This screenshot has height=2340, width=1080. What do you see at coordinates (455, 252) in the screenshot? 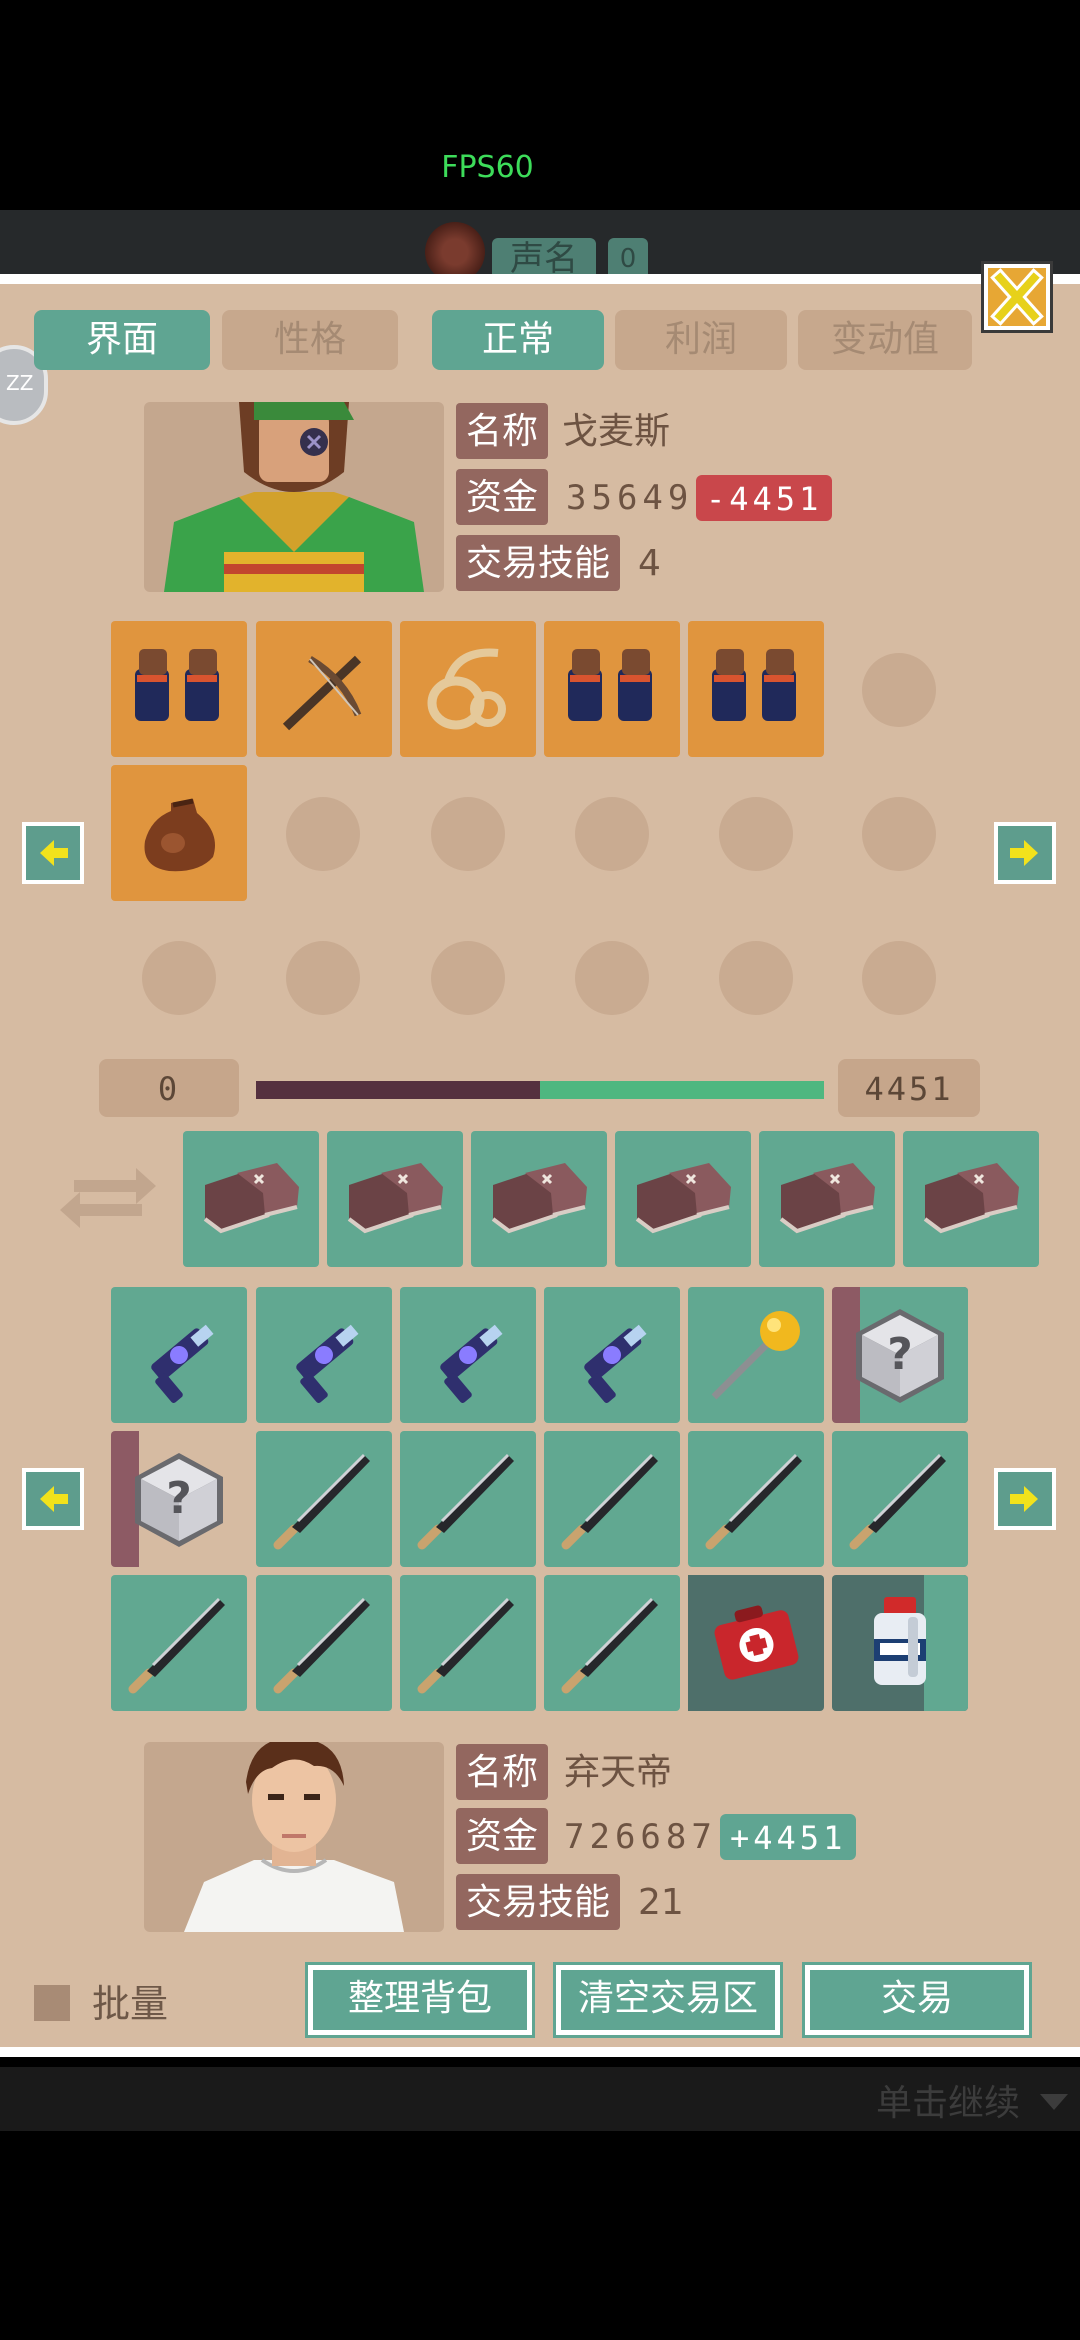
I see `background-avatar` at bounding box center [455, 252].